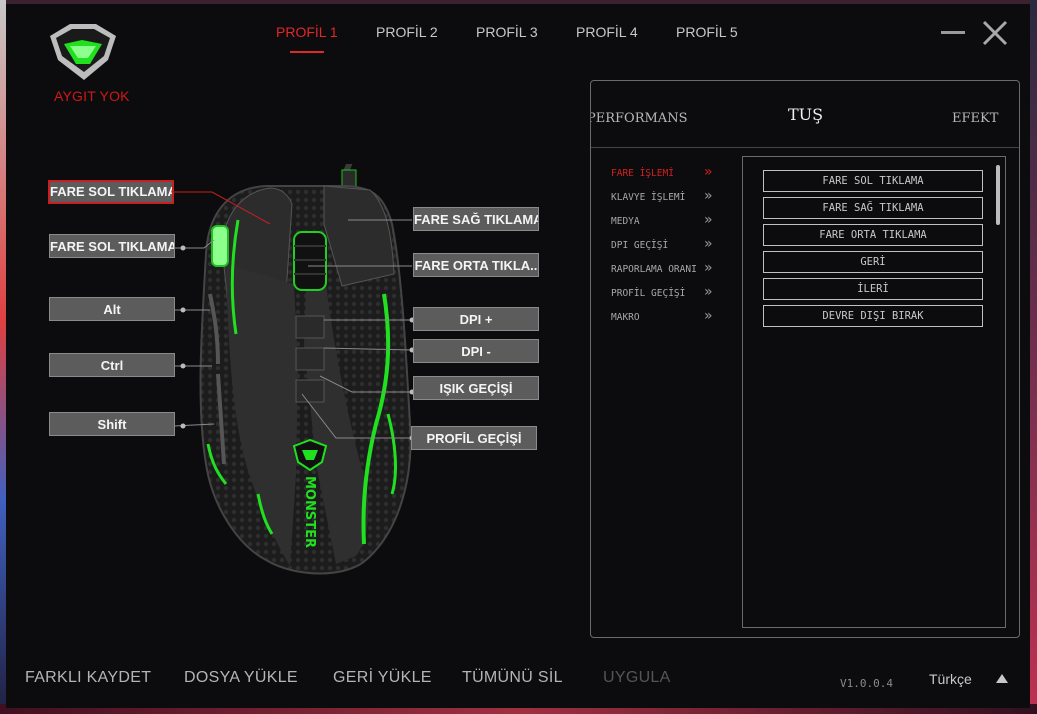 This screenshot has height=714, width=1037. Describe the element at coordinates (995, 33) in the screenshot. I see `close-icon` at that location.